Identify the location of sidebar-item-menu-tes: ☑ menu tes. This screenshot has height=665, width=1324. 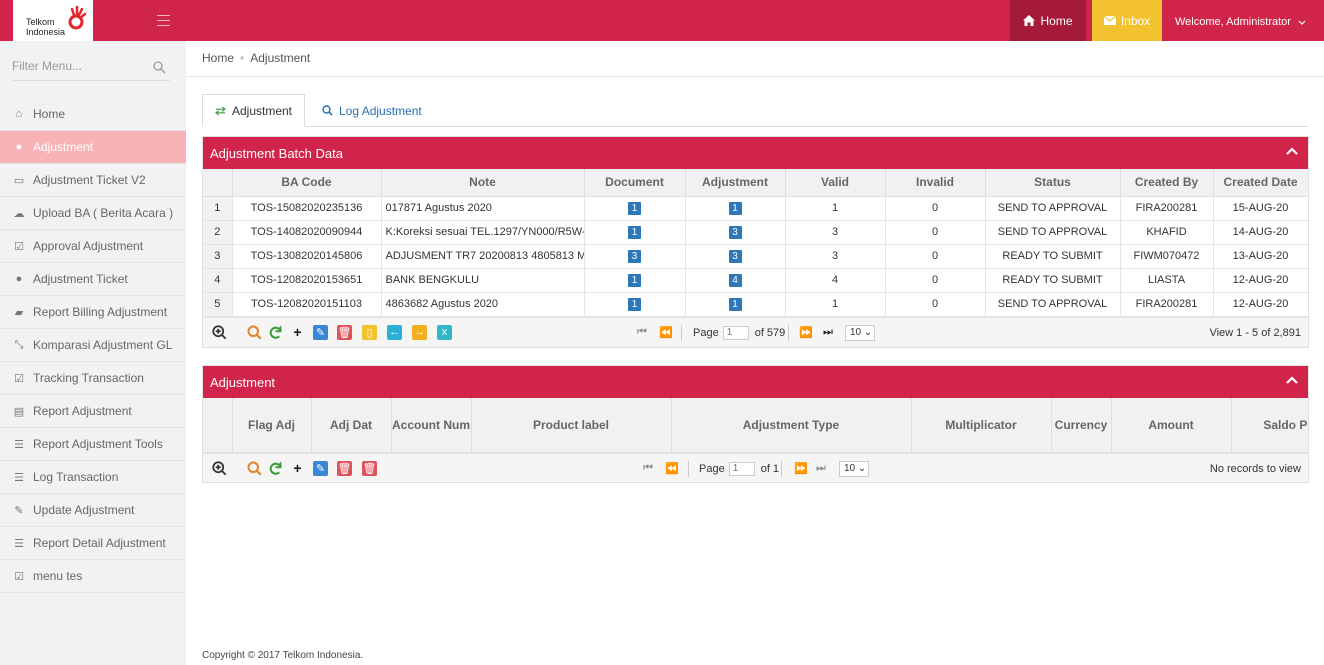
(93, 576).